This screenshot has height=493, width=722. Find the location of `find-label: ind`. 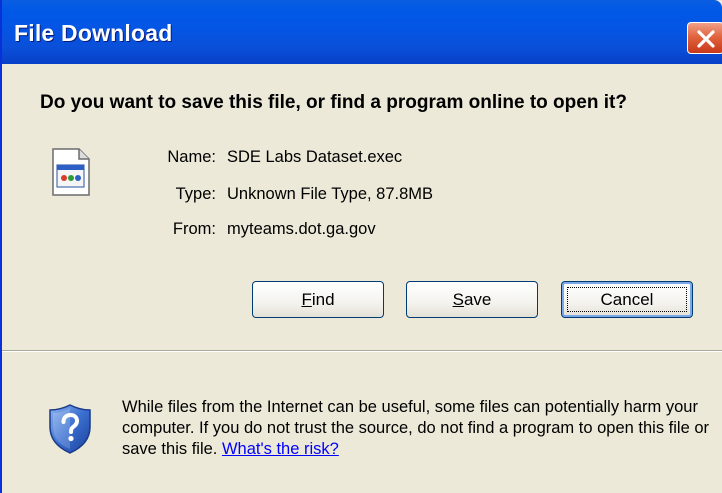

find-label: ind is located at coordinates (323, 299).